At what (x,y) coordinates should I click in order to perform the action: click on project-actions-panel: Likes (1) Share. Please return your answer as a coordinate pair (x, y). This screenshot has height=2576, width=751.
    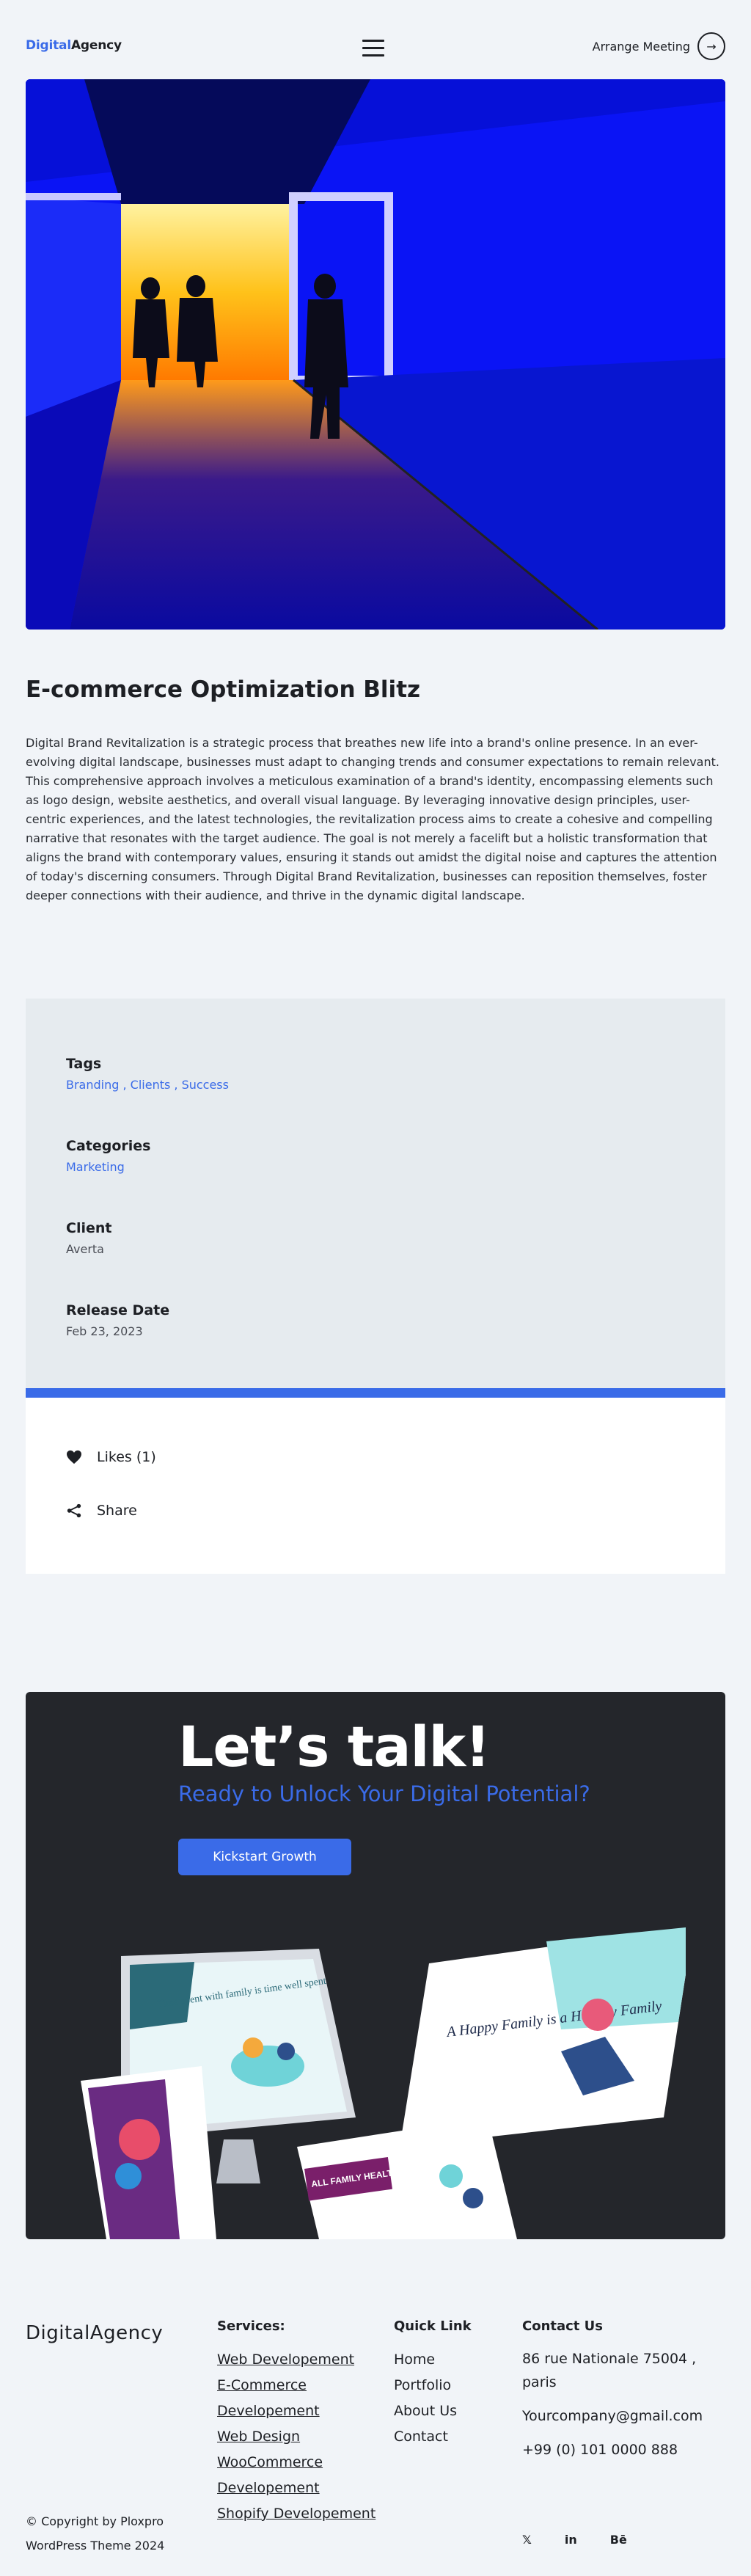
    Looking at the image, I should click on (375, 1486).